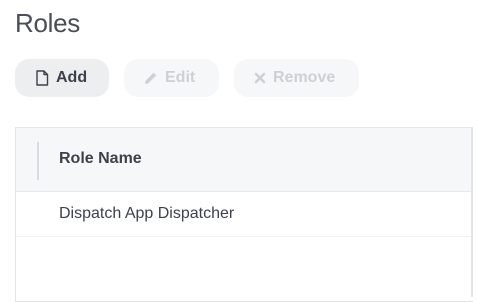 This screenshot has height=302, width=477. I want to click on grid-right-border, so click(472, 212).